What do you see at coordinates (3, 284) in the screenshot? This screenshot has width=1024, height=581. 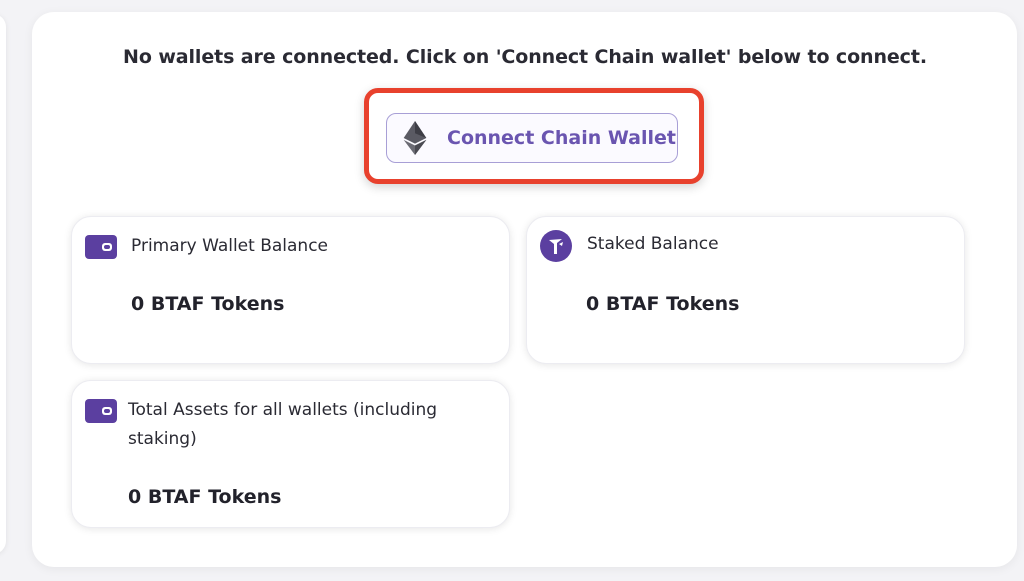 I see `adjacent-panel-edge` at bounding box center [3, 284].